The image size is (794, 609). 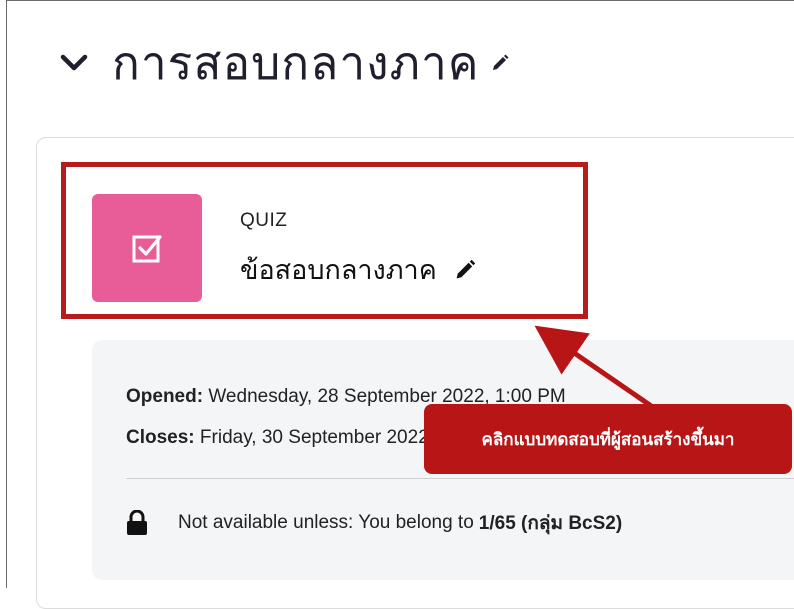 I want to click on activity-text: QUIZ ข้อสอบกลางภาค, so click(x=358, y=250).